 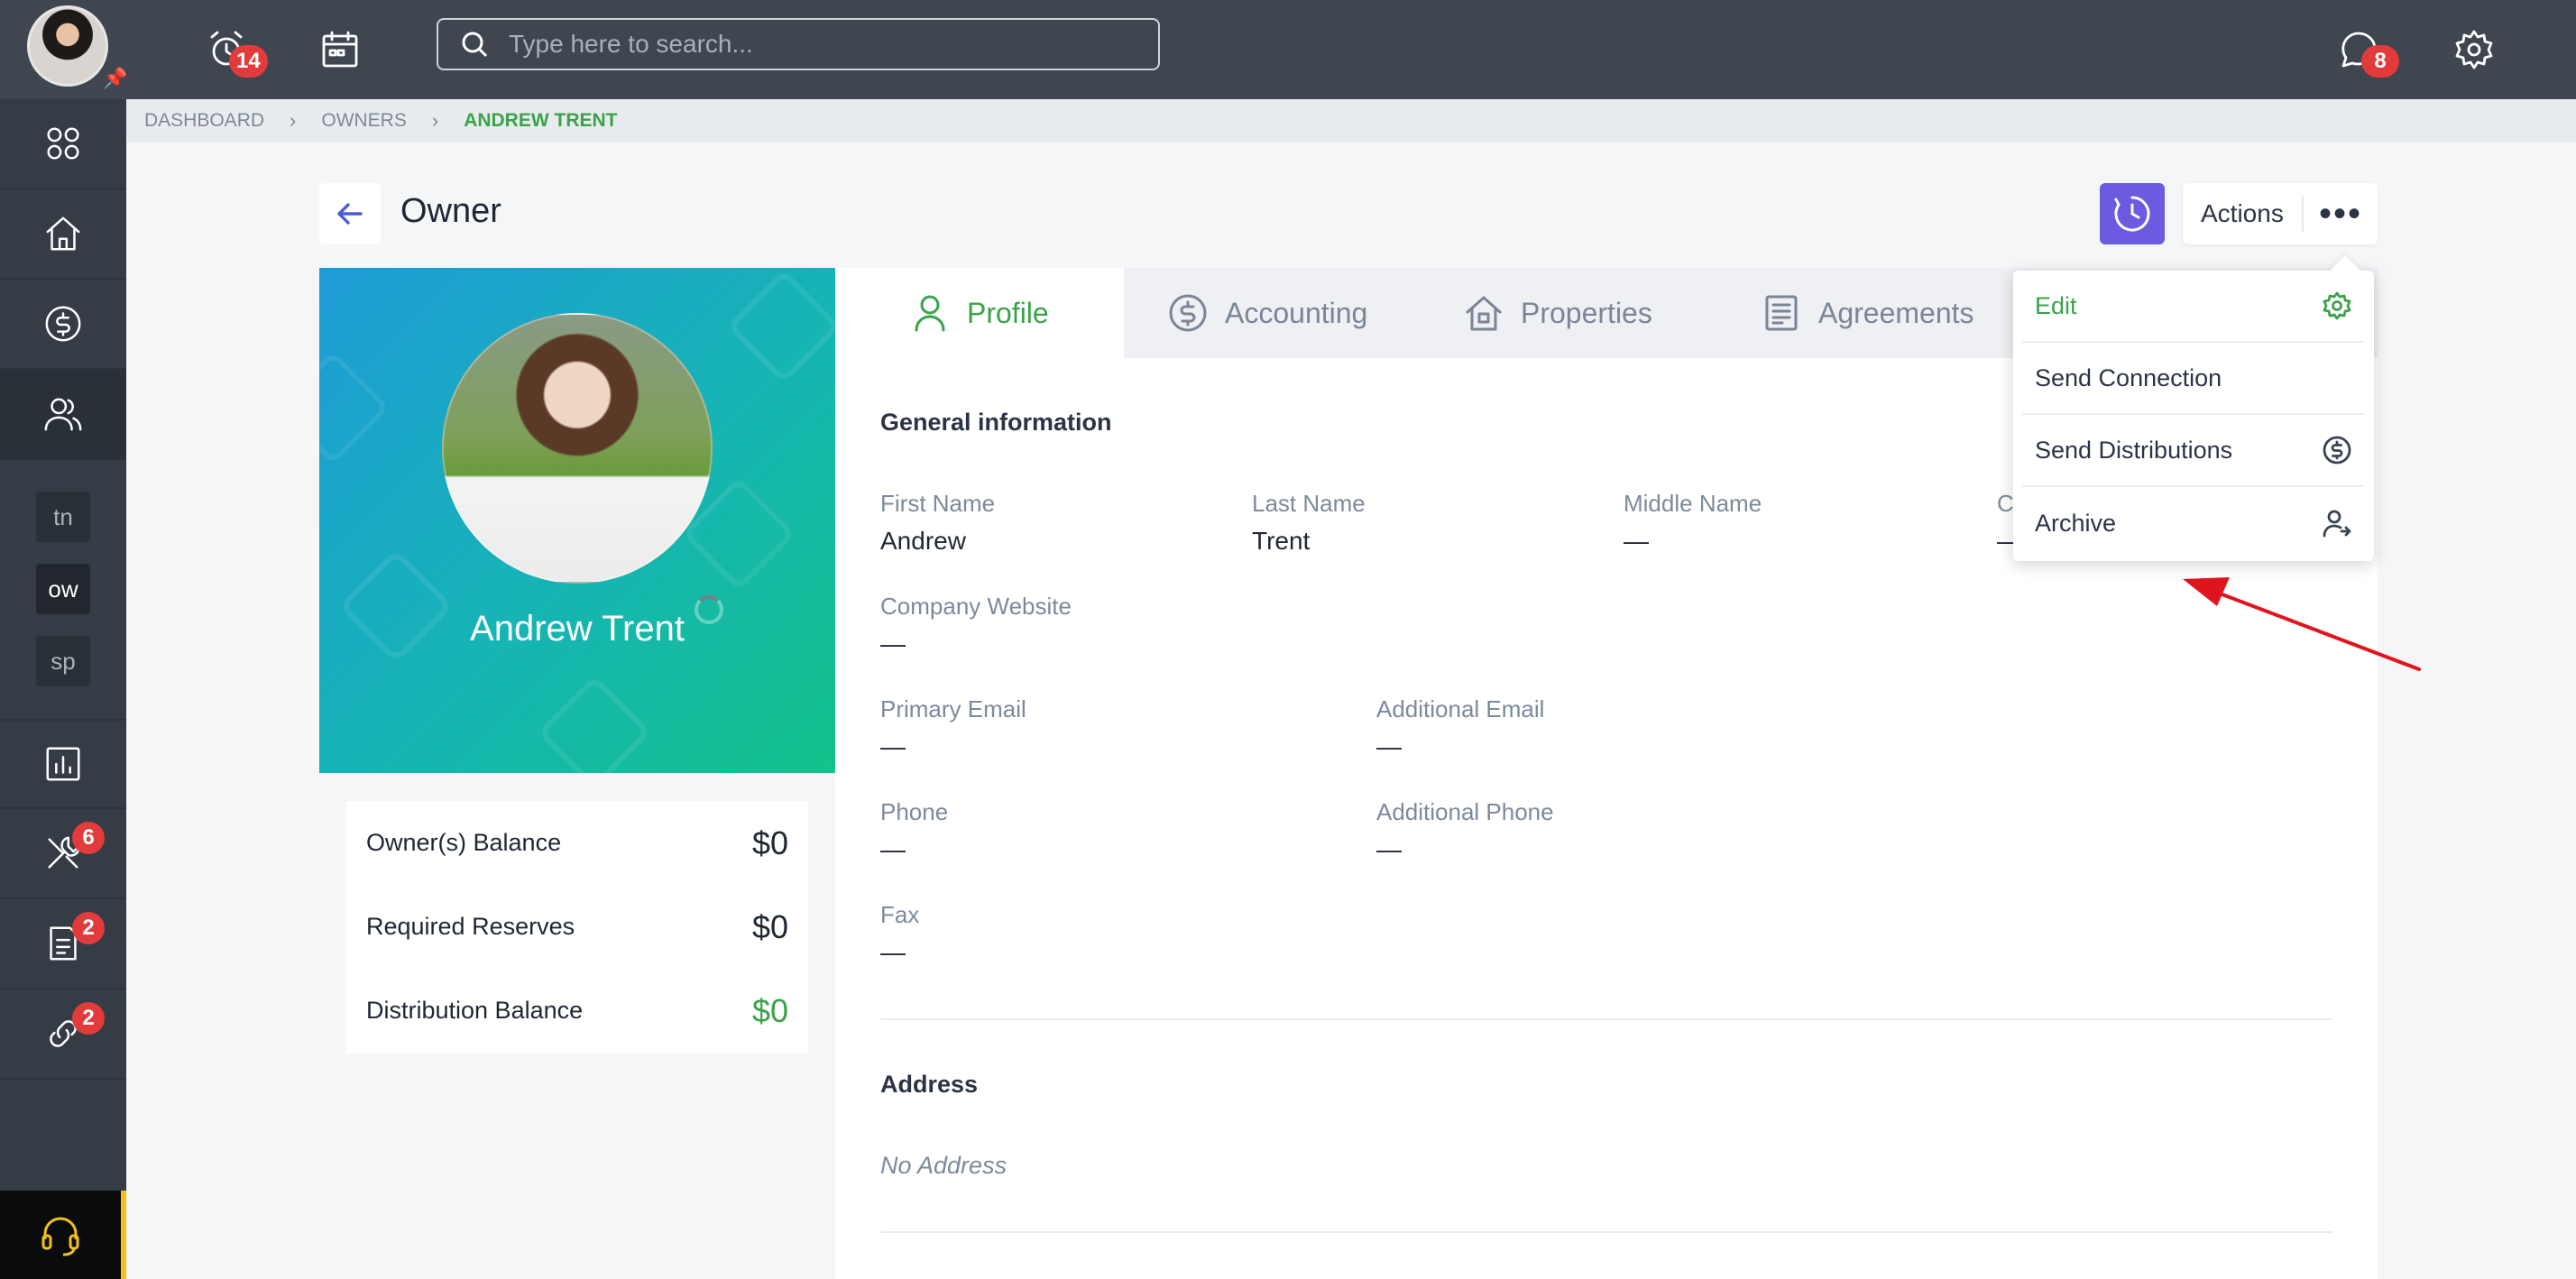 I want to click on field-label: Middle Name, so click(x=1693, y=504).